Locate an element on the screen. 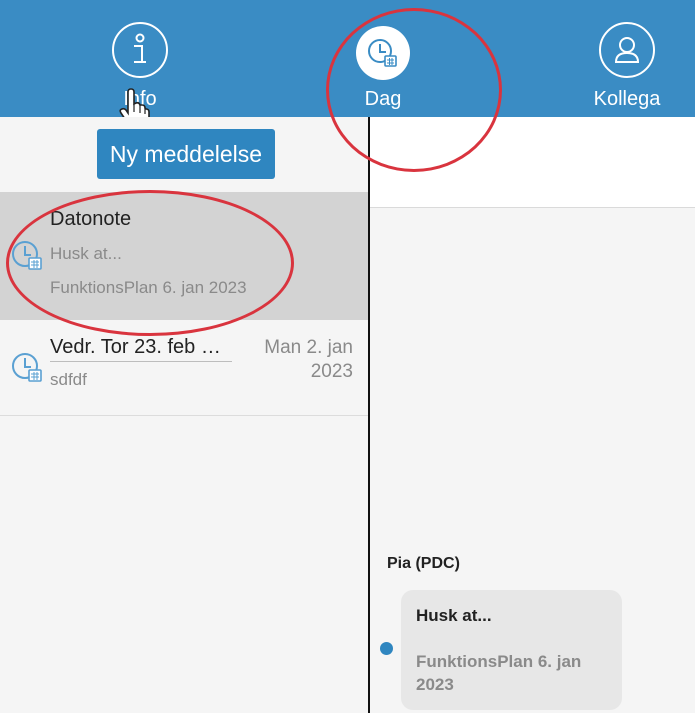 This screenshot has height=713, width=695. info-icon is located at coordinates (140, 50).